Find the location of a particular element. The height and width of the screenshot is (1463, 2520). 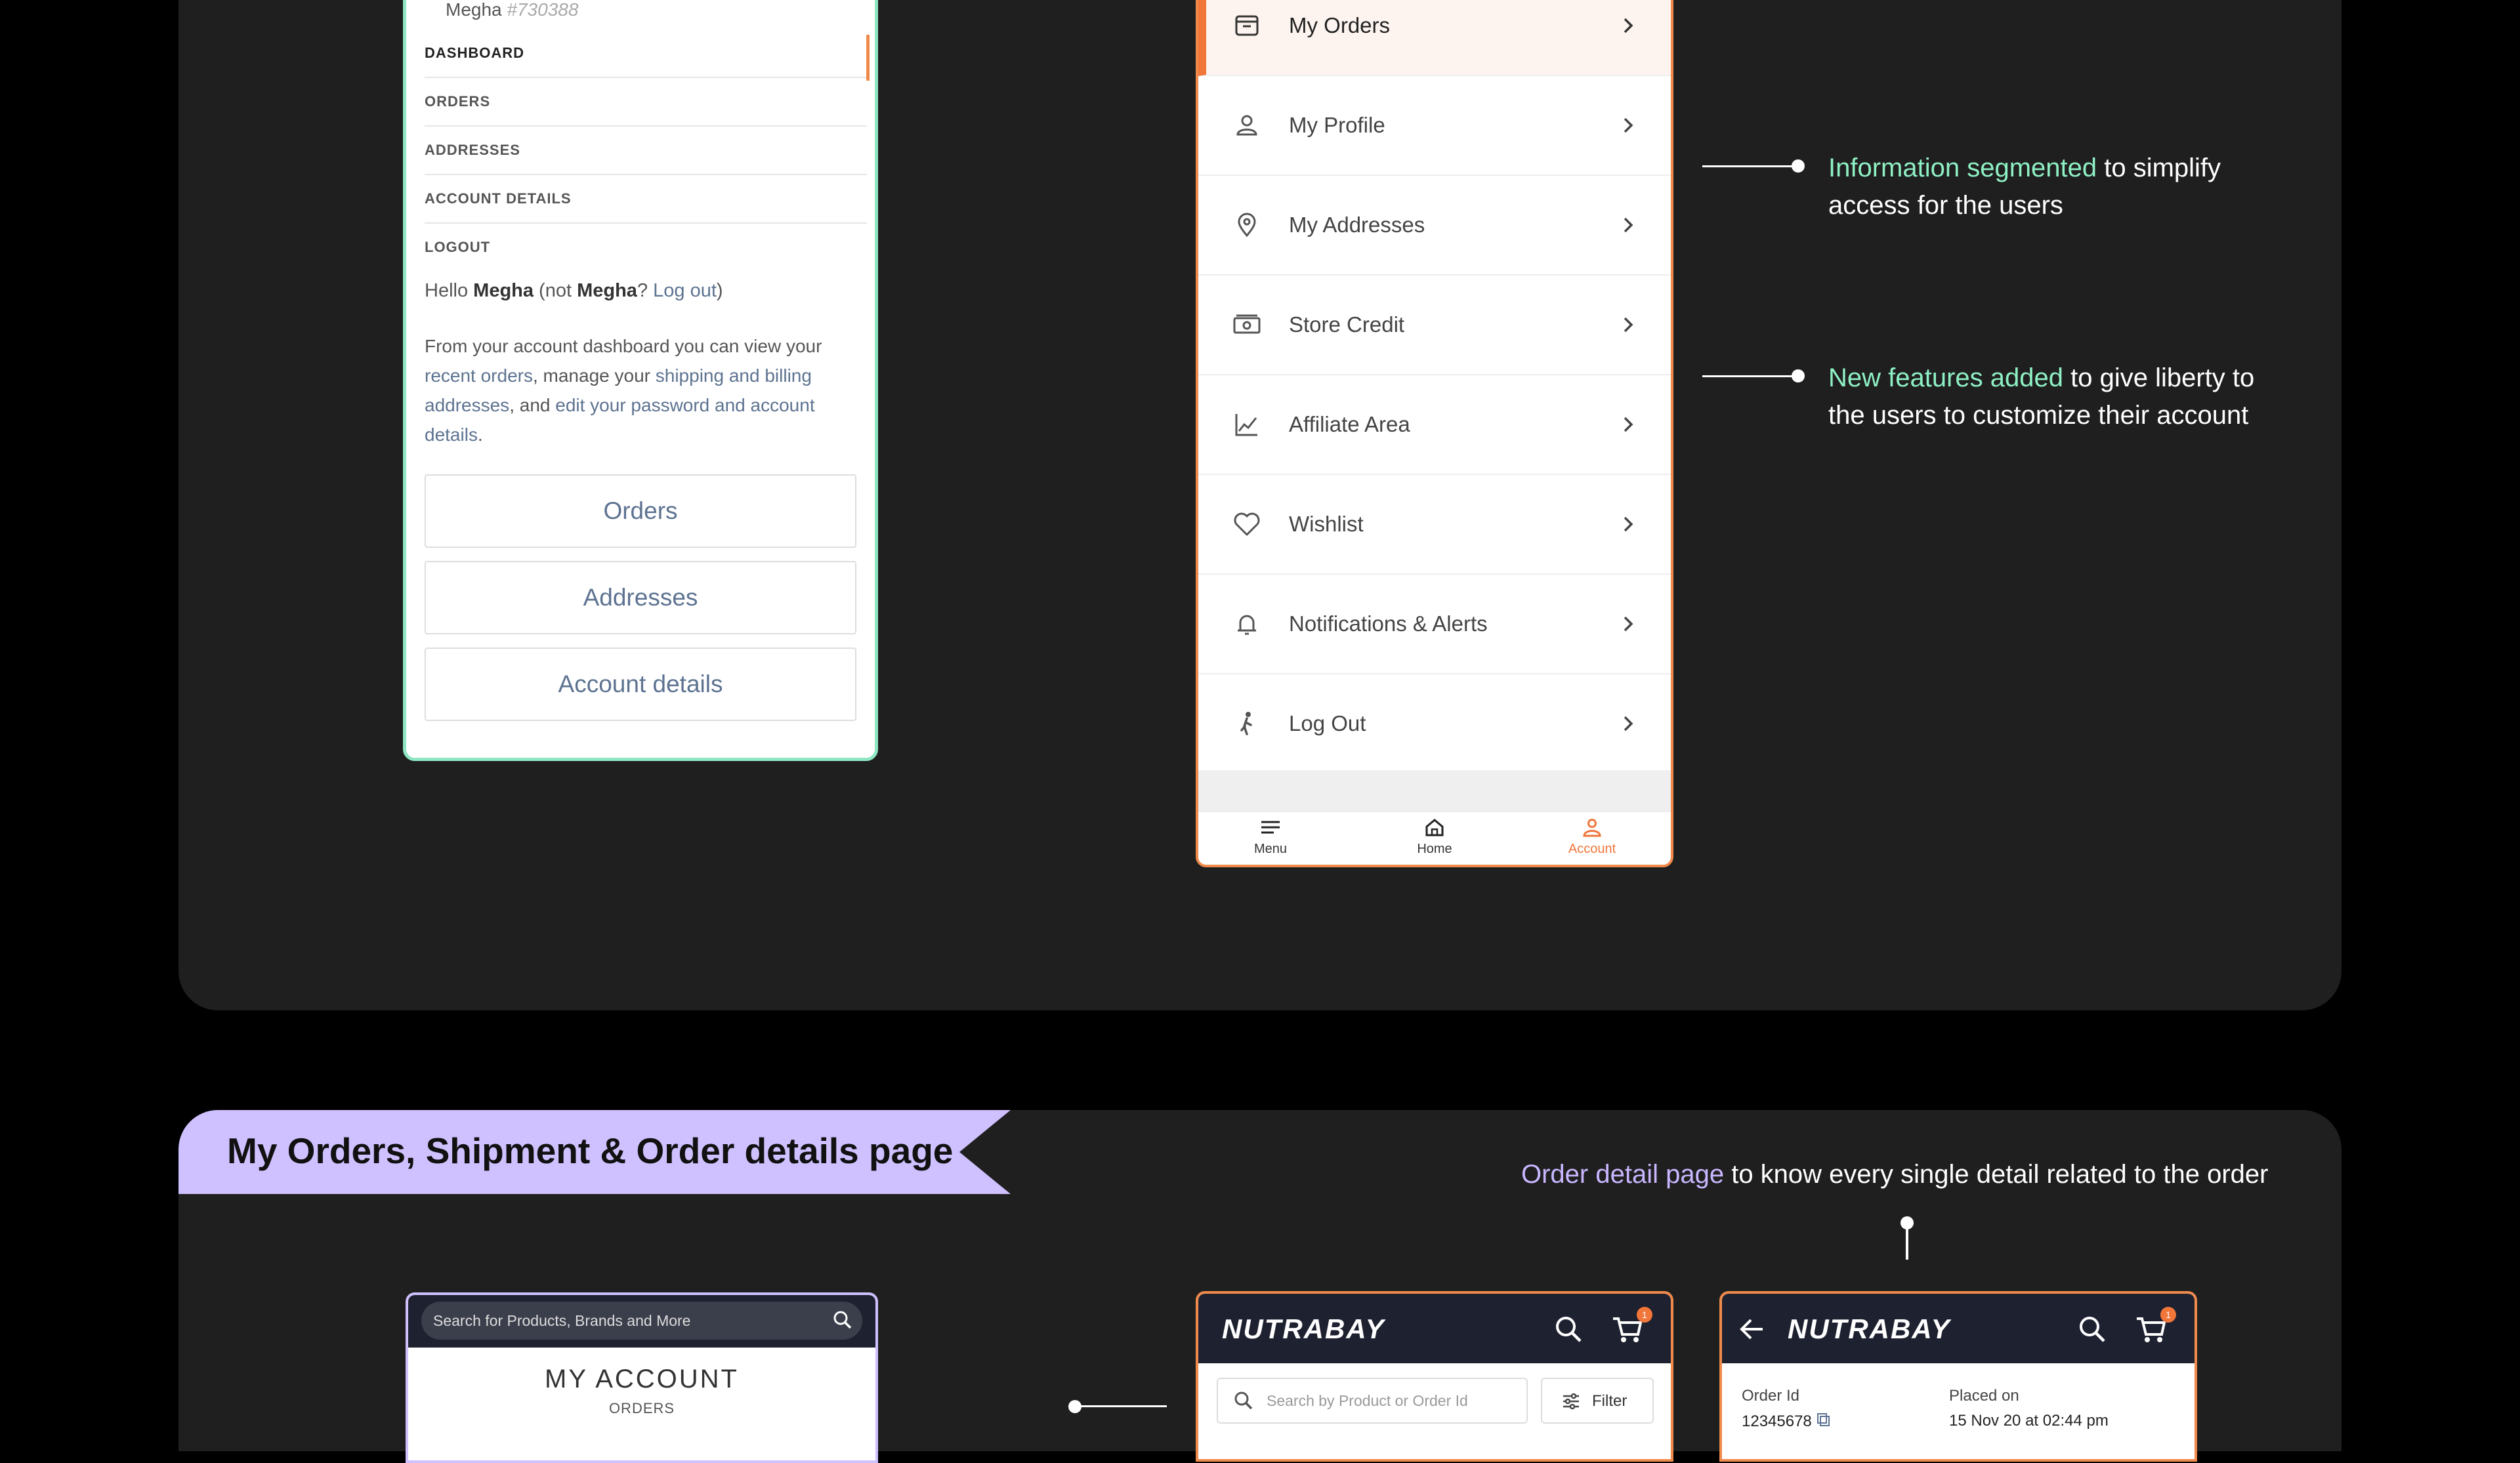

page-title: MY ACCOUNT is located at coordinates (642, 1379).